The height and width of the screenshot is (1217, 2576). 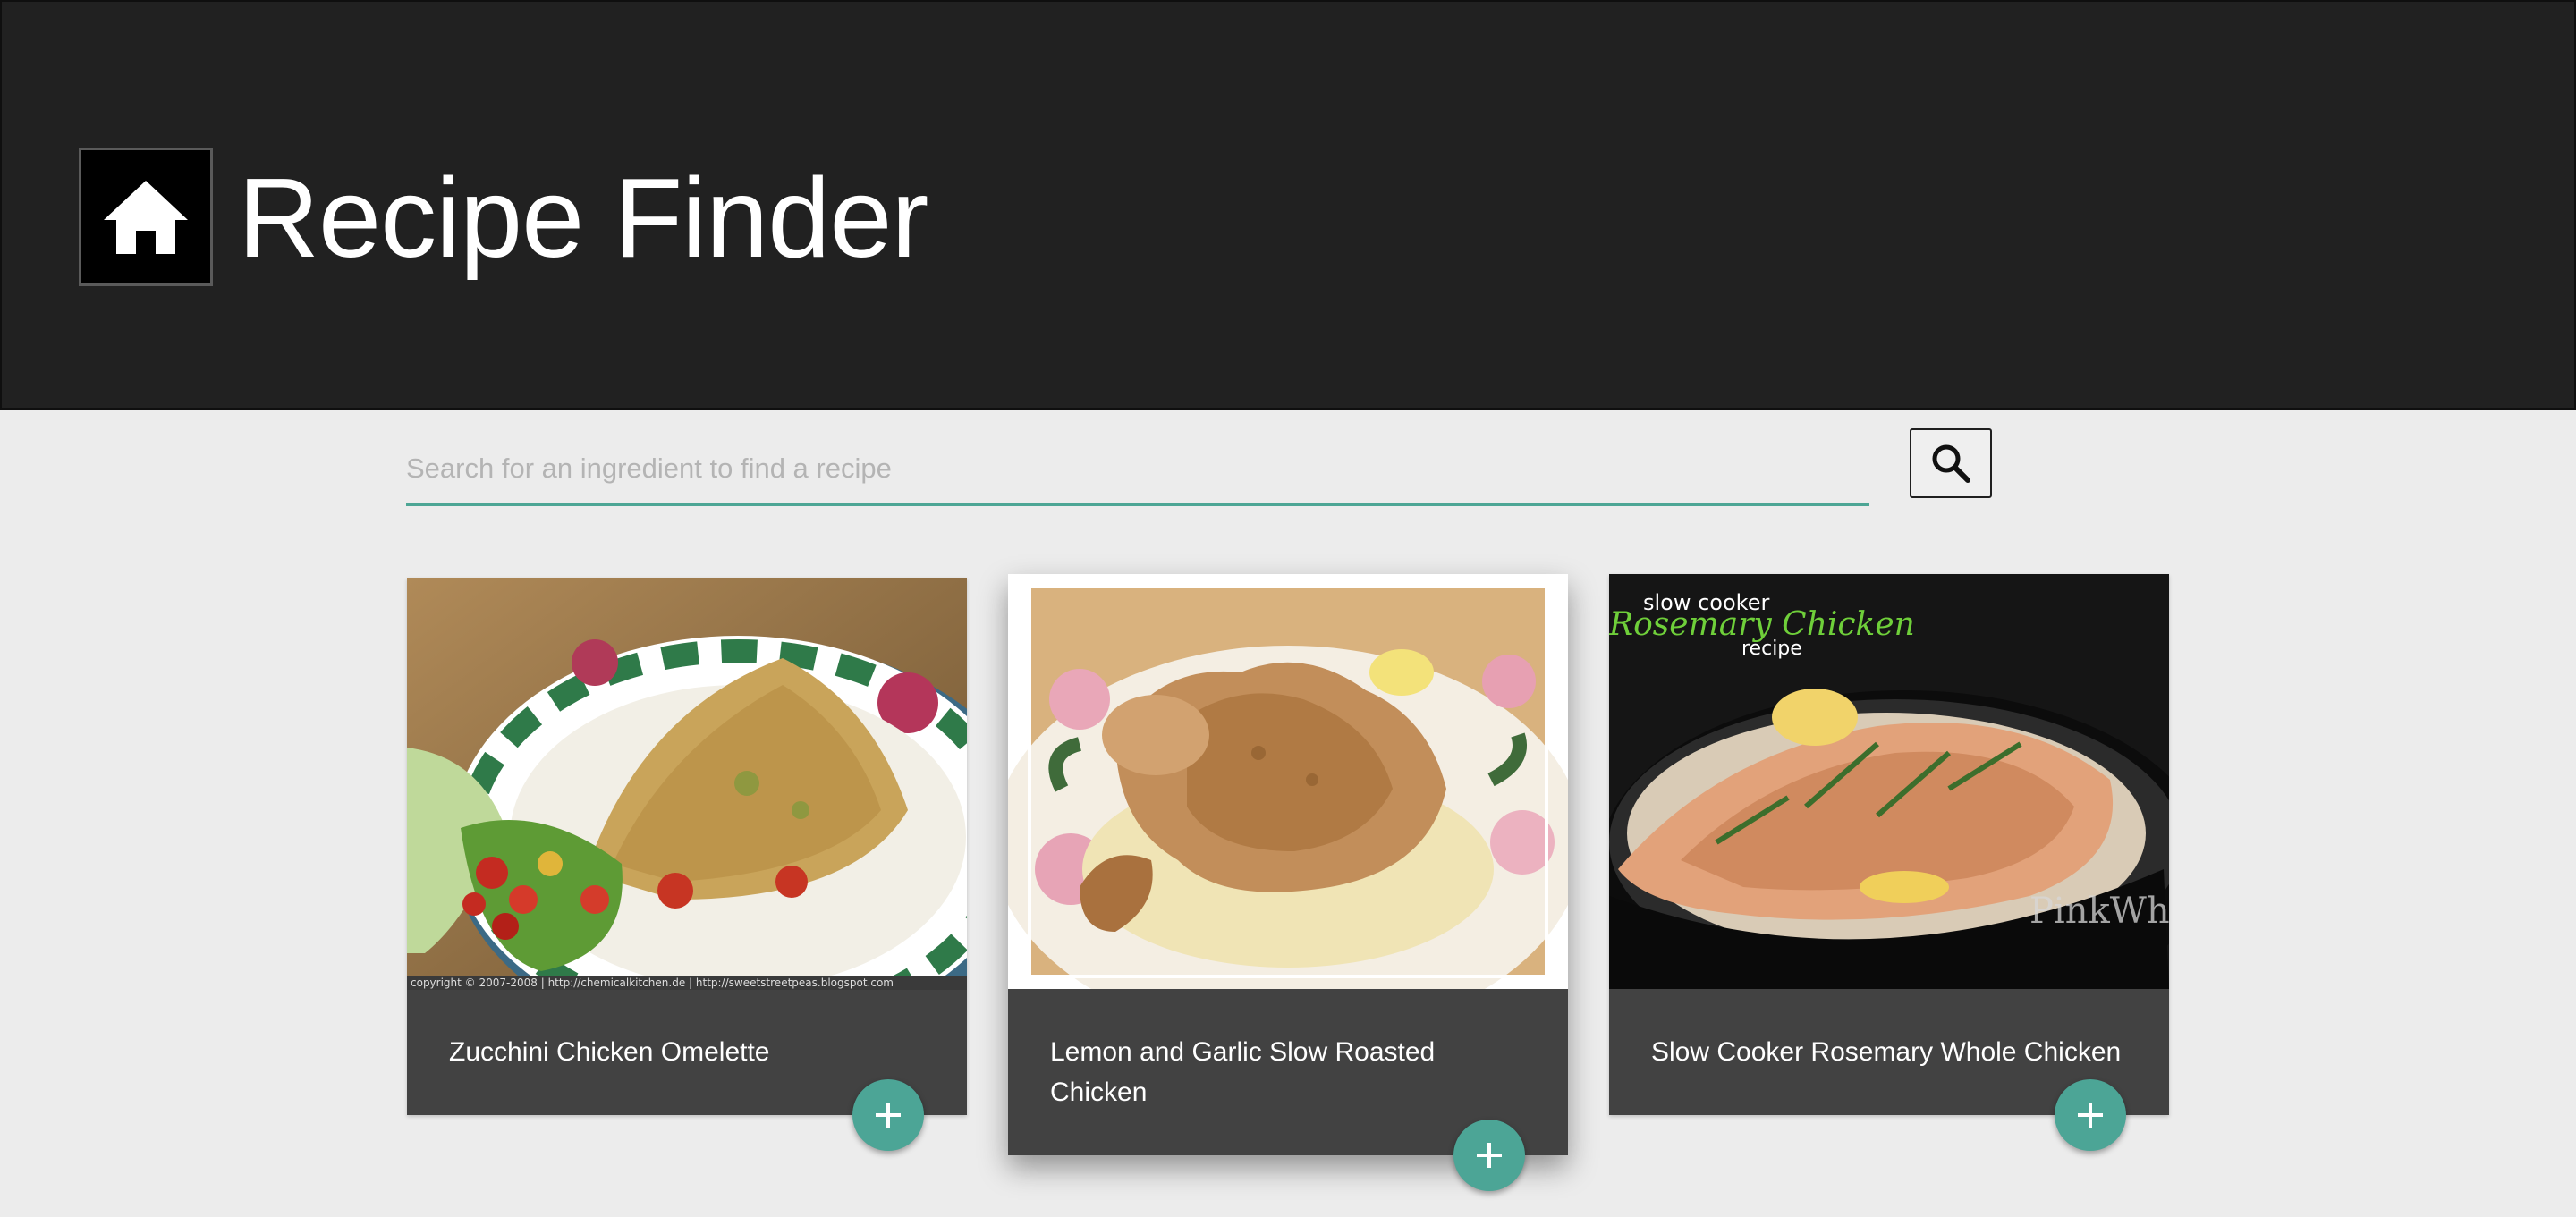 I want to click on home-button, so click(x=146, y=217).